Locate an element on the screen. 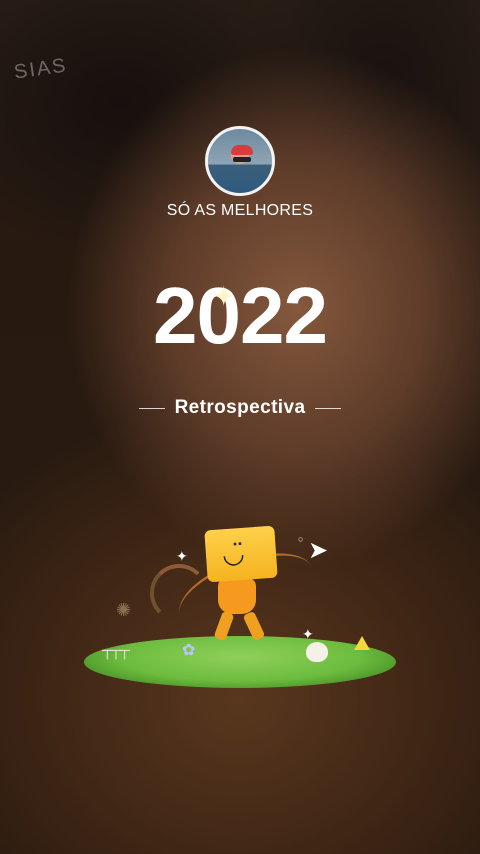 This screenshot has width=480, height=854. sparkle-icon: ✦ is located at coordinates (224, 296).